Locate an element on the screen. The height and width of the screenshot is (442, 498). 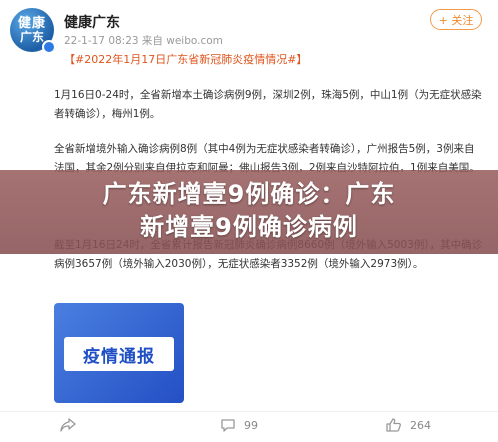
share-icon is located at coordinates (68, 425).